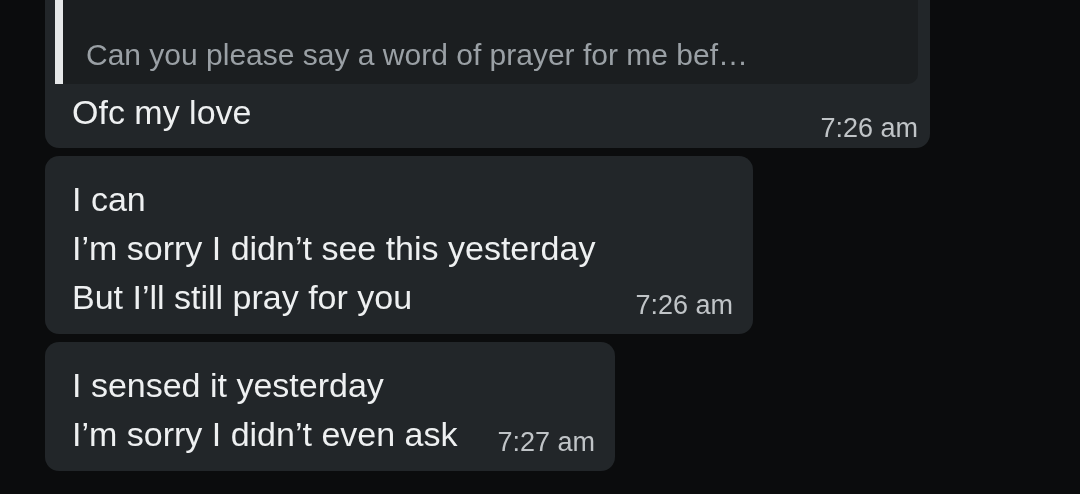  What do you see at coordinates (546, 443) in the screenshot?
I see `message-time: 7:27 am` at bounding box center [546, 443].